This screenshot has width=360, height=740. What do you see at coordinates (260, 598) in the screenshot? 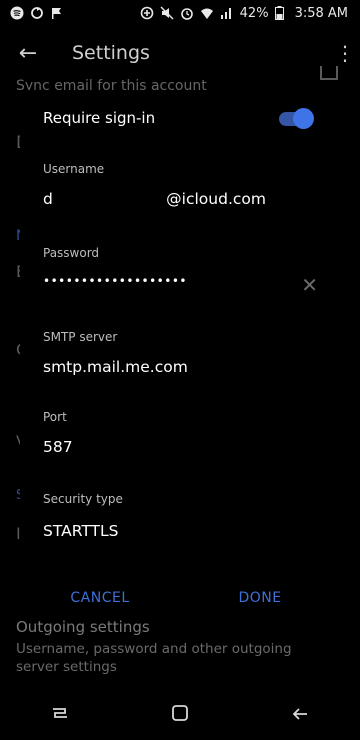
I see `done-button: DONE` at bounding box center [260, 598].